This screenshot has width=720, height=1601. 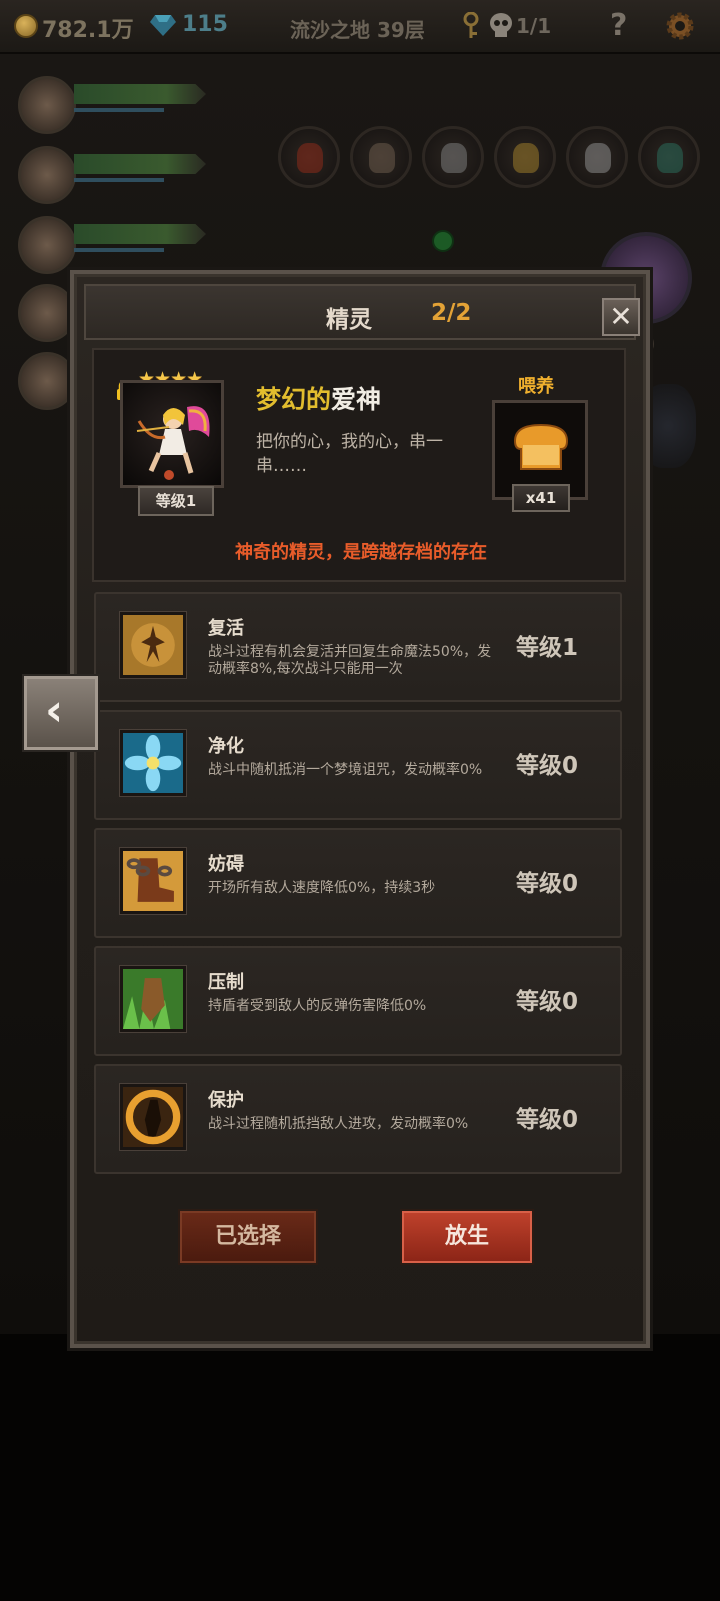 I want to click on skill-row-protect: 保护 战斗过程随机抵挡敌人进攻，发动概率0% 等级0, so click(x=358, y=1119).